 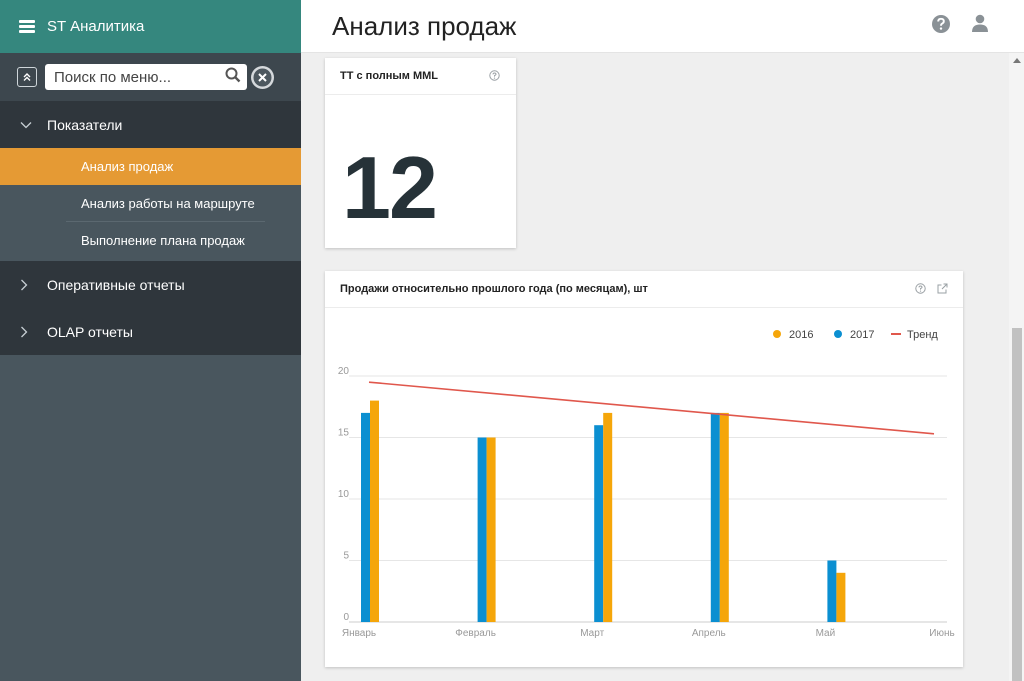 What do you see at coordinates (27, 77) in the screenshot?
I see `collapse-up-icon` at bounding box center [27, 77].